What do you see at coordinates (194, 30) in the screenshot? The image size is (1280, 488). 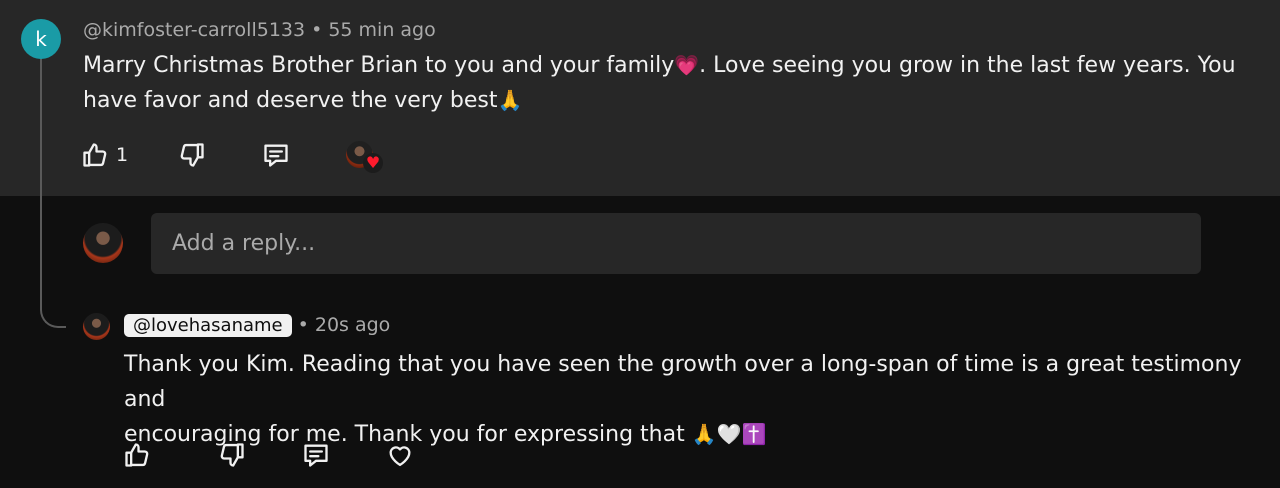 I see `comment-author: @kimfoster-carroll5133` at bounding box center [194, 30].